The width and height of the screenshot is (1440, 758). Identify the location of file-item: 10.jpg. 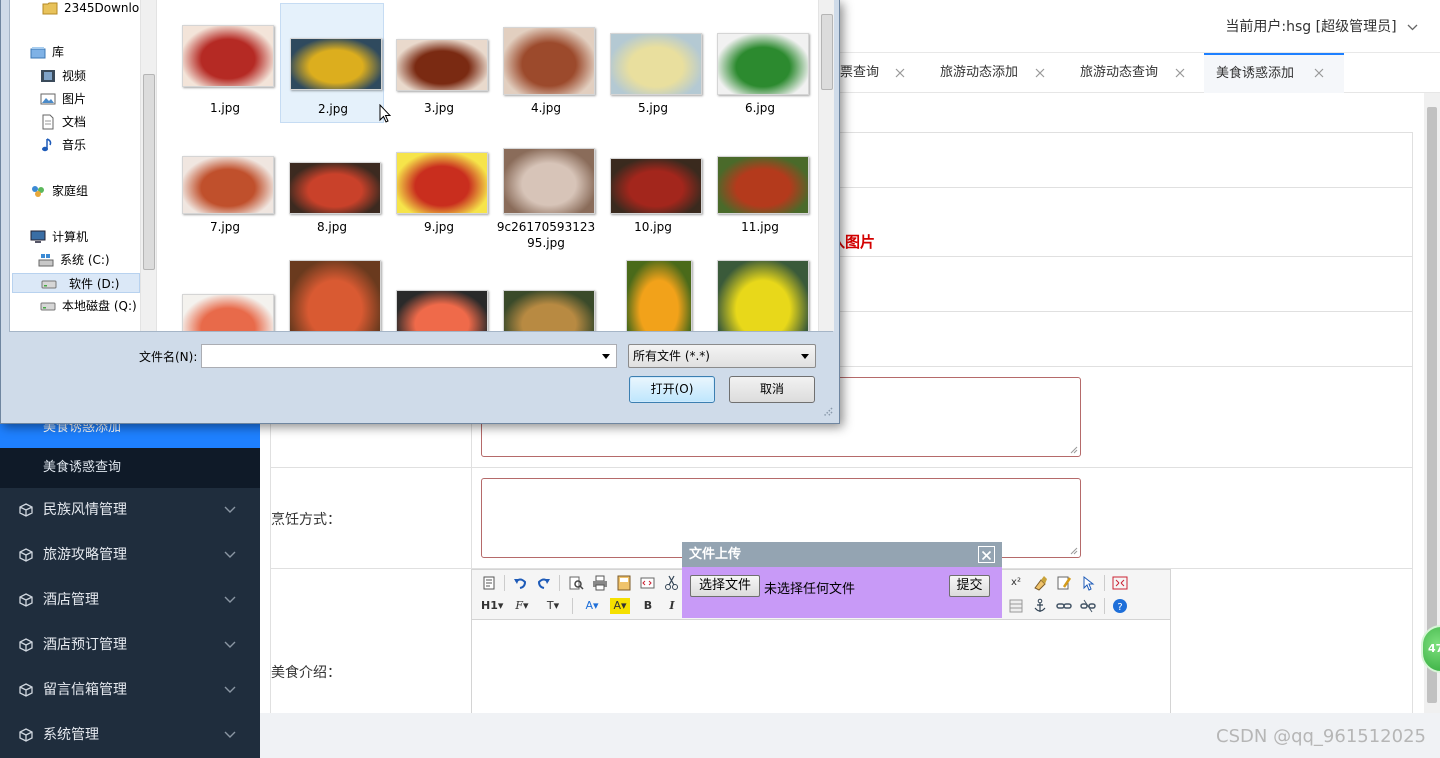
(653, 182).